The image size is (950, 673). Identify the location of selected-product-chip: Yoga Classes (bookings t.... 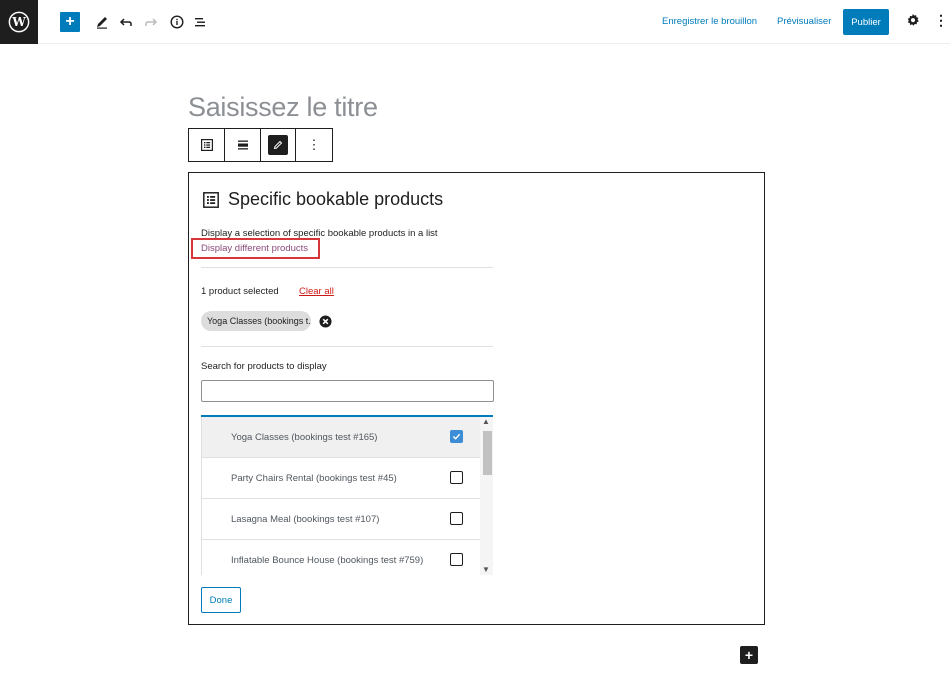
(256, 321).